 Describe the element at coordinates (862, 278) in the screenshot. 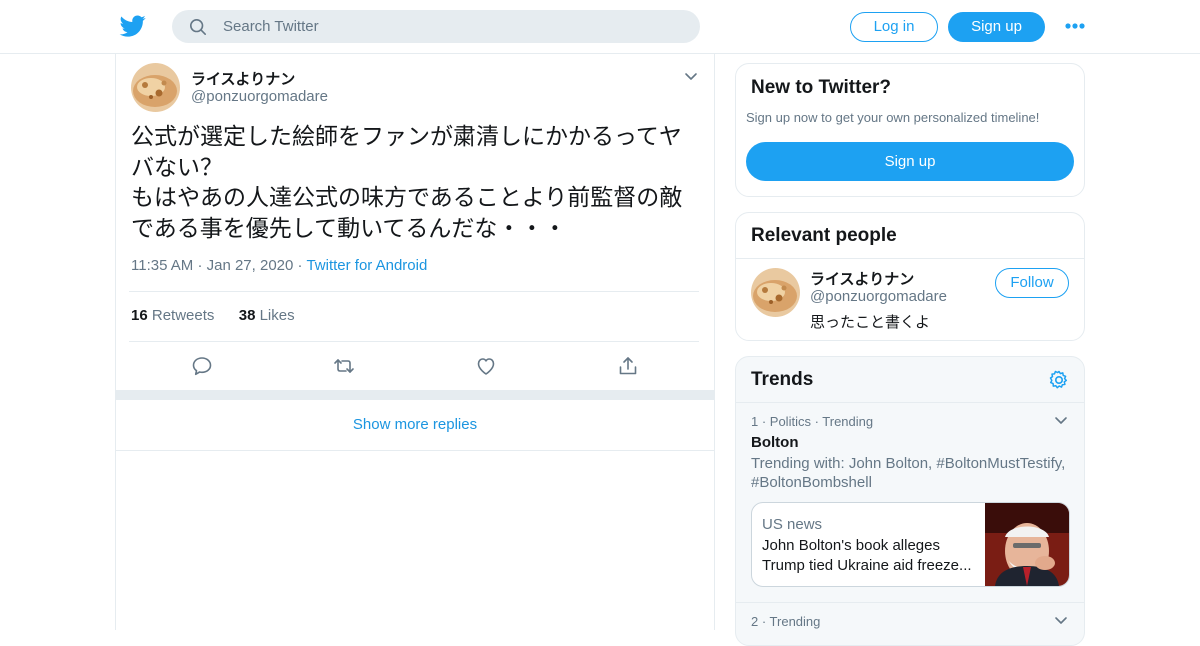

I see `person-name: ライスよりナン` at that location.